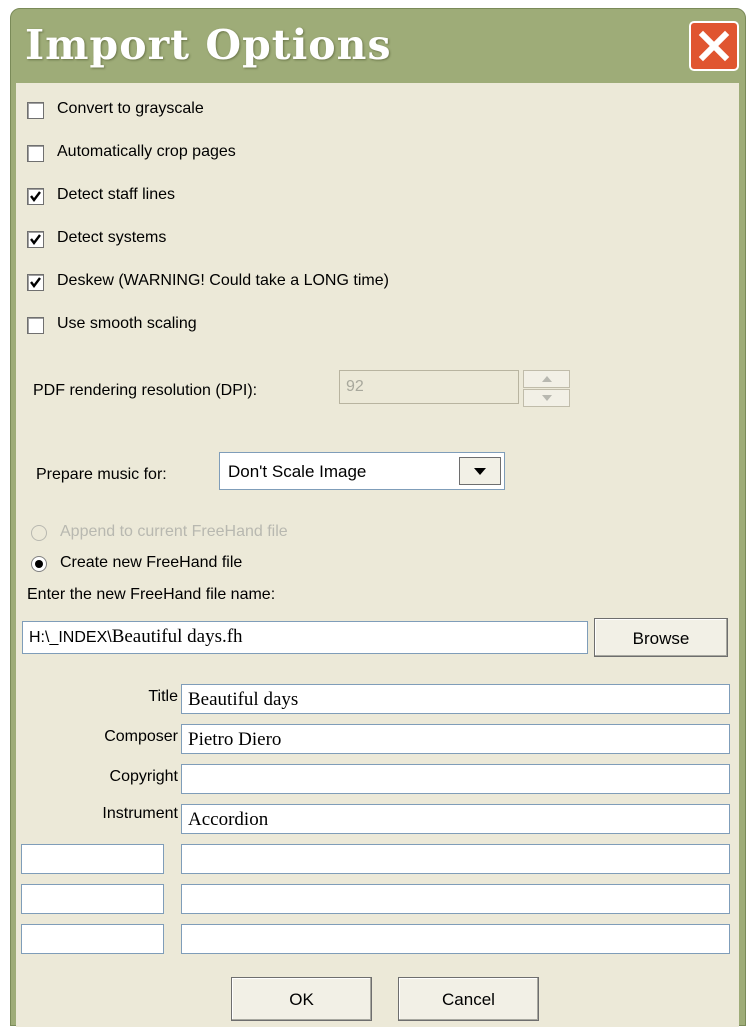 Image resolution: width=748 pixels, height=1028 pixels. What do you see at coordinates (468, 999) in the screenshot?
I see `cancel-button: Cancel` at bounding box center [468, 999].